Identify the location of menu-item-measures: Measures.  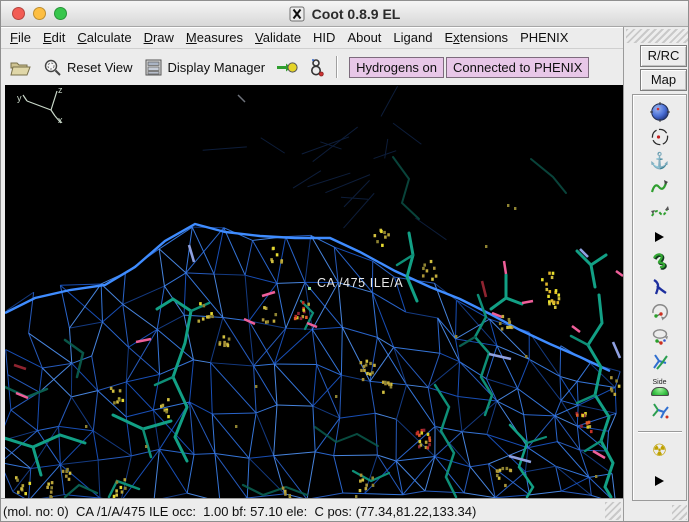
(214, 37).